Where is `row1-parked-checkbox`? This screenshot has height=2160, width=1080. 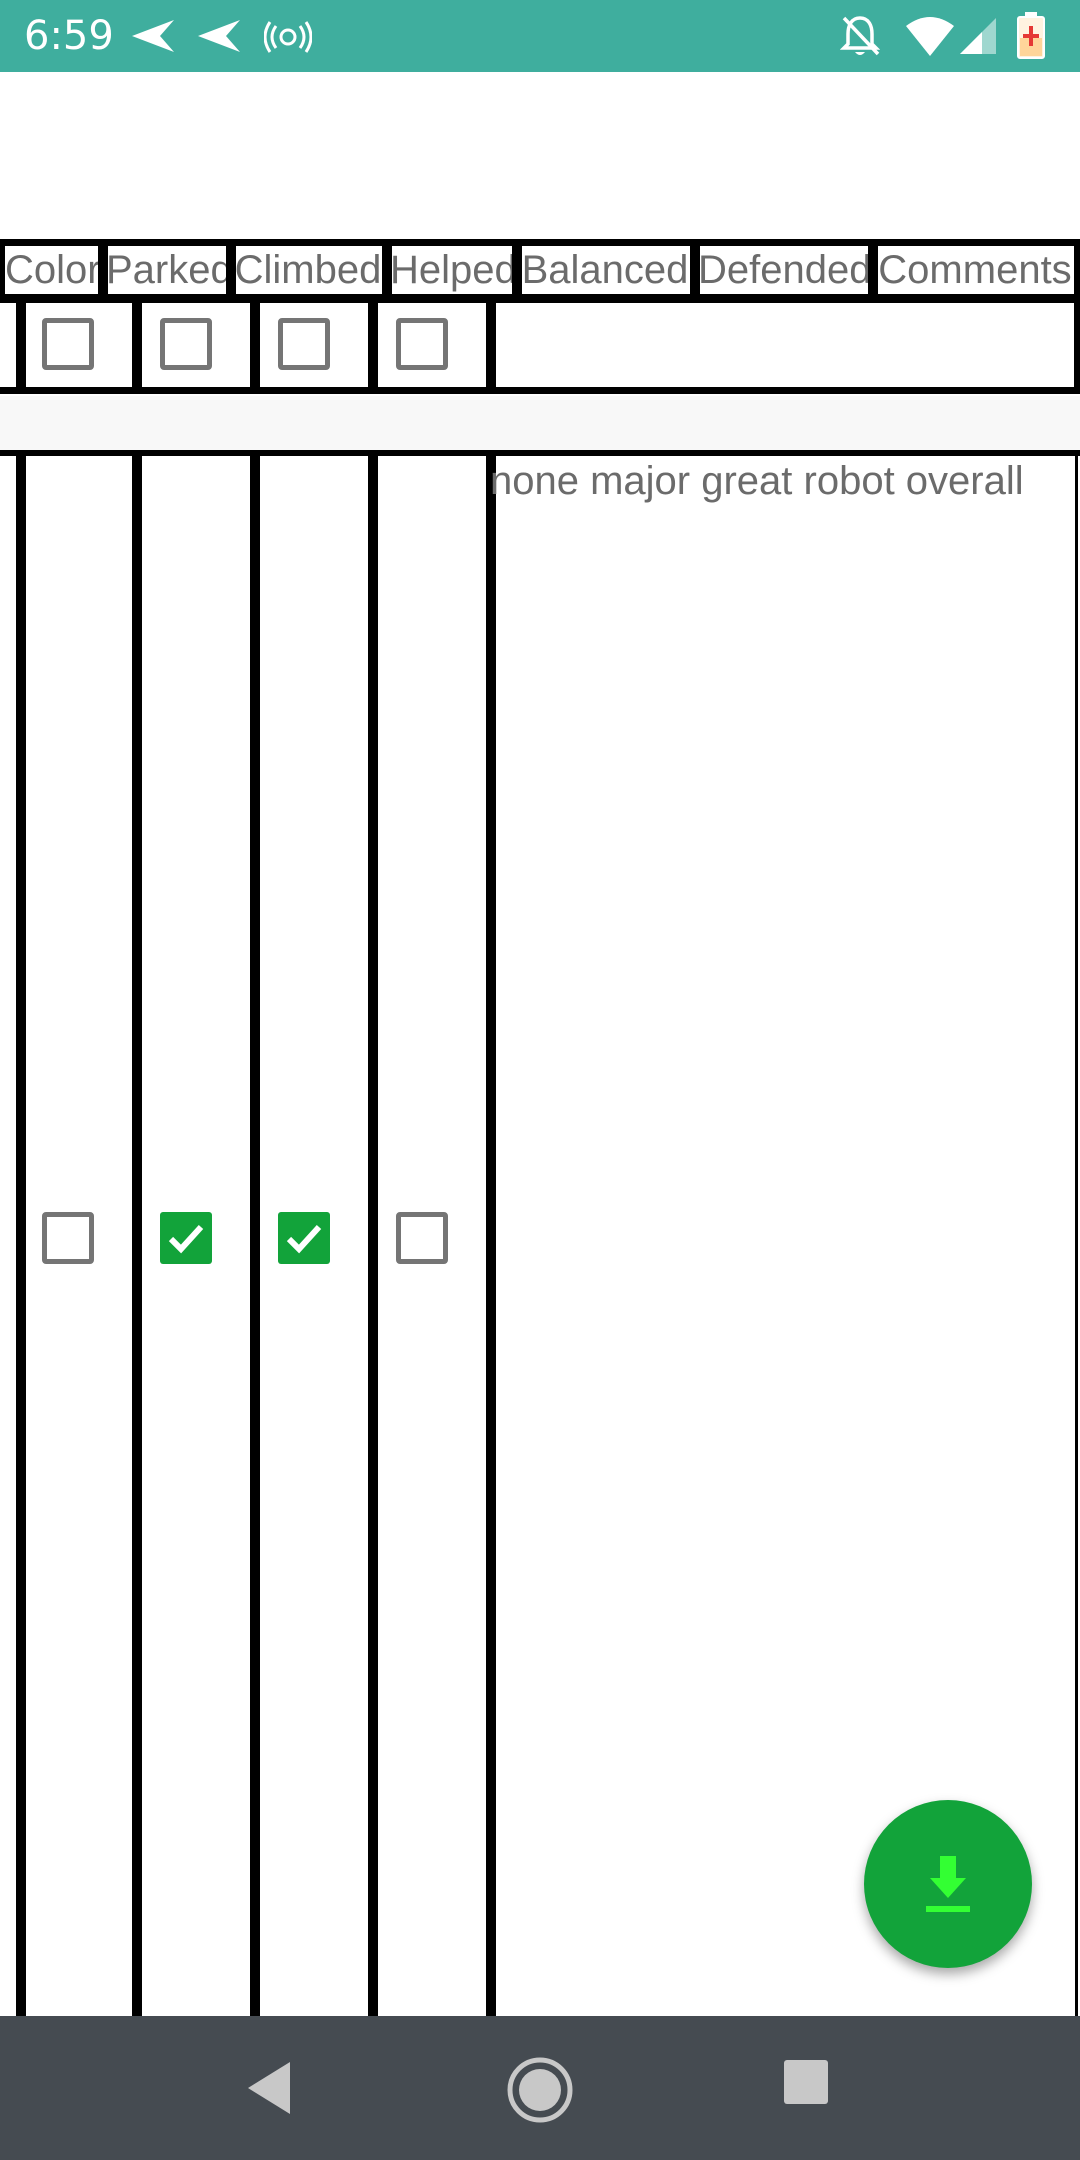 row1-parked-checkbox is located at coordinates (186, 344).